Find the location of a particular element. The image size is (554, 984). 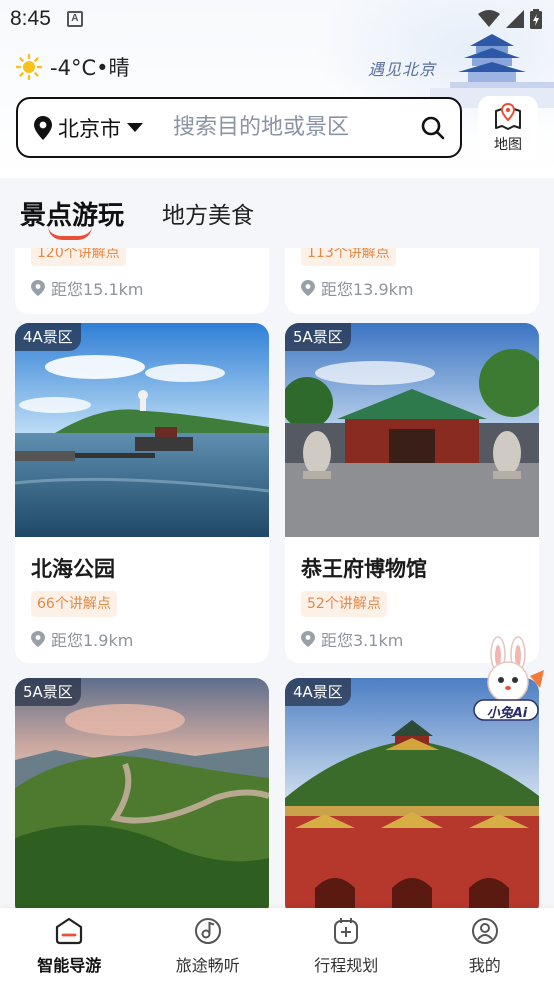

map-icon is located at coordinates (508, 116).